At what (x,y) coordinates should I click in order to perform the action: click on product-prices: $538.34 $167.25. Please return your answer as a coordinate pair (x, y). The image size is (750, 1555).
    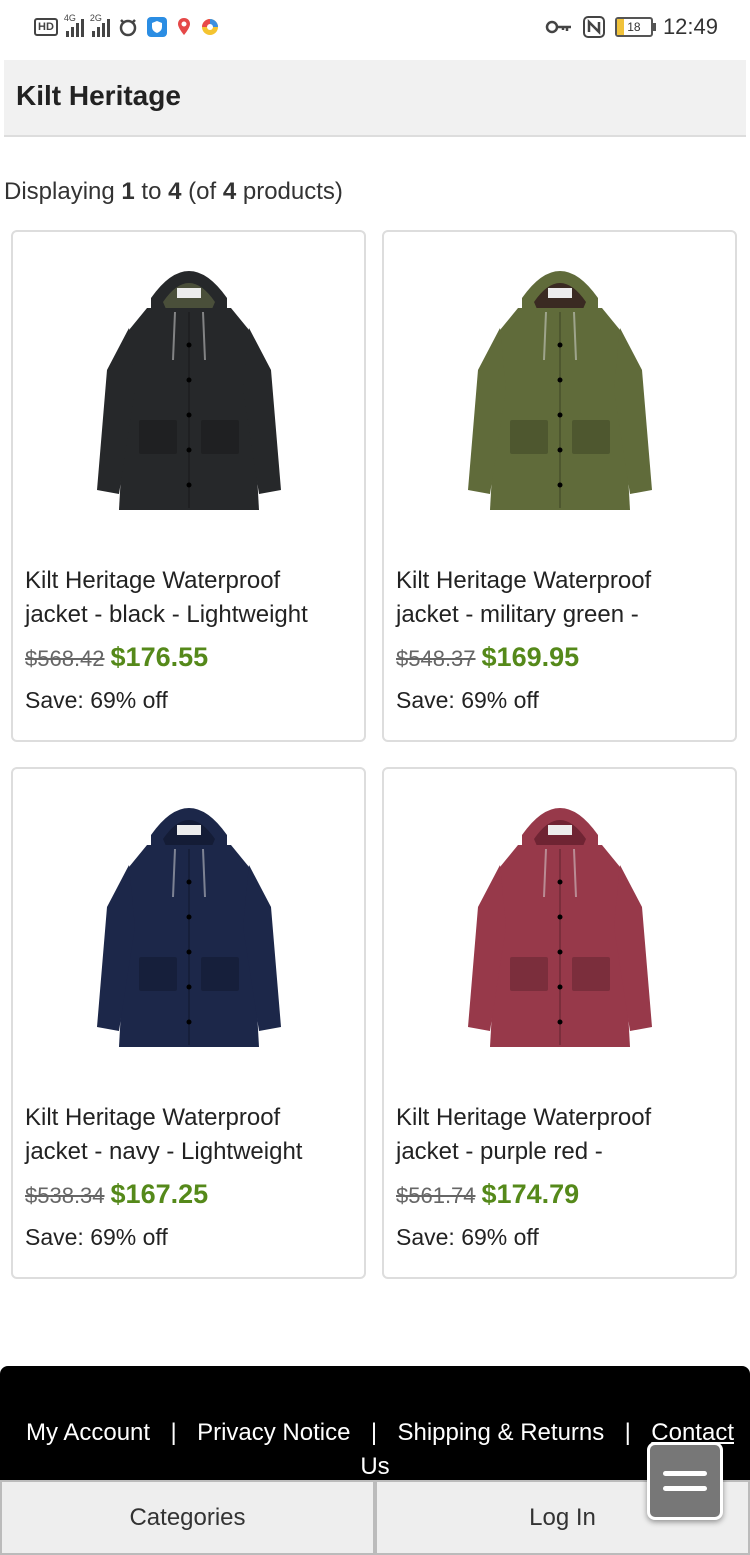
    Looking at the image, I should click on (116, 1194).